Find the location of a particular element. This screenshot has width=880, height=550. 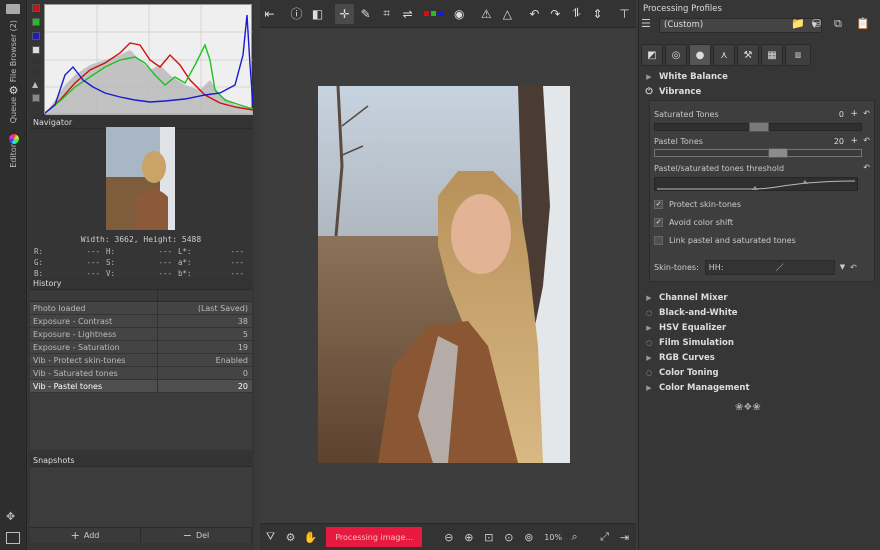

history-row: Photo loaded (Last Saved) is located at coordinates (141, 308).